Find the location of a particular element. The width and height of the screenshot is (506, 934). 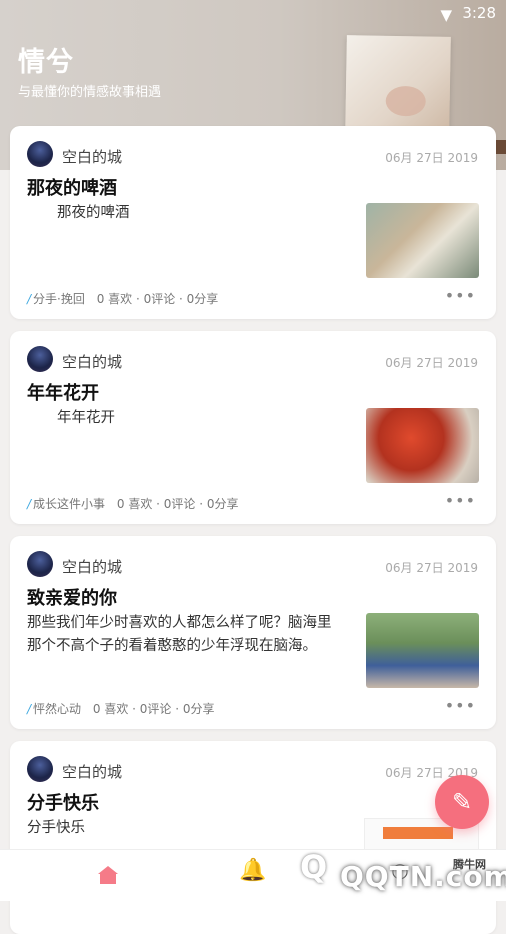

app-subtitle: 与最懂你的情感故事相遇 is located at coordinates (90, 92).